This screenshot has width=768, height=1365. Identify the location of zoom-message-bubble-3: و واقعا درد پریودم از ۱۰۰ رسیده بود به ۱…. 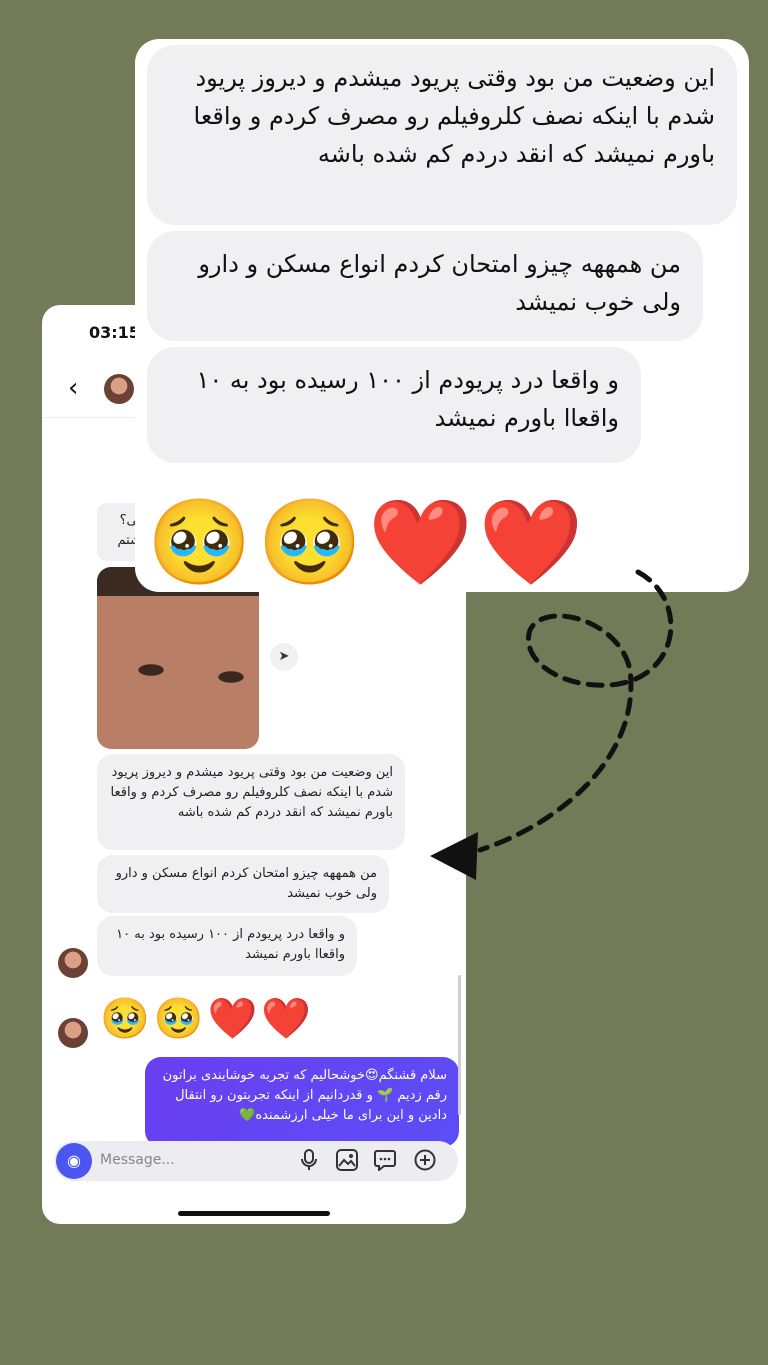
(394, 405).